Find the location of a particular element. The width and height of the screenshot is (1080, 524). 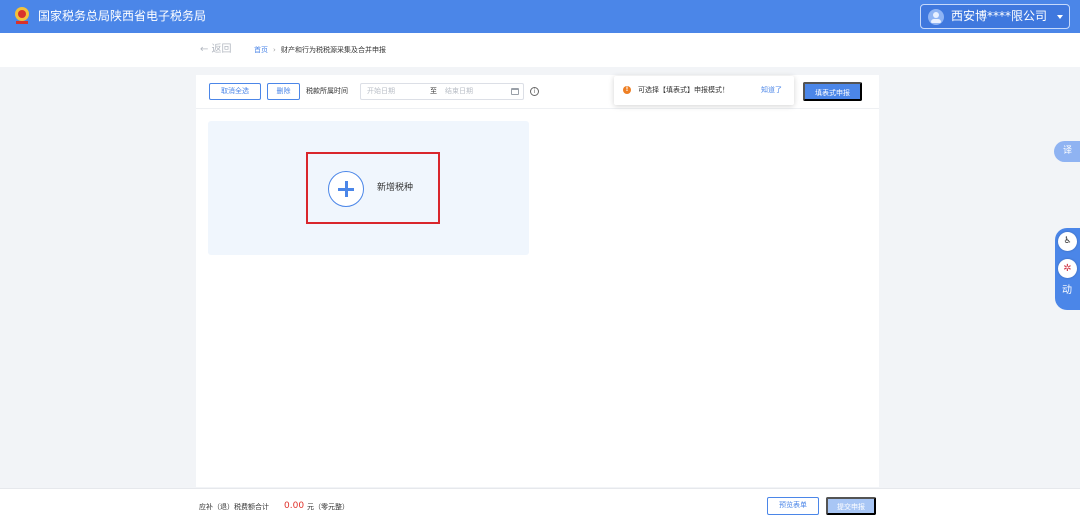

emblem-icon is located at coordinates (22, 15).